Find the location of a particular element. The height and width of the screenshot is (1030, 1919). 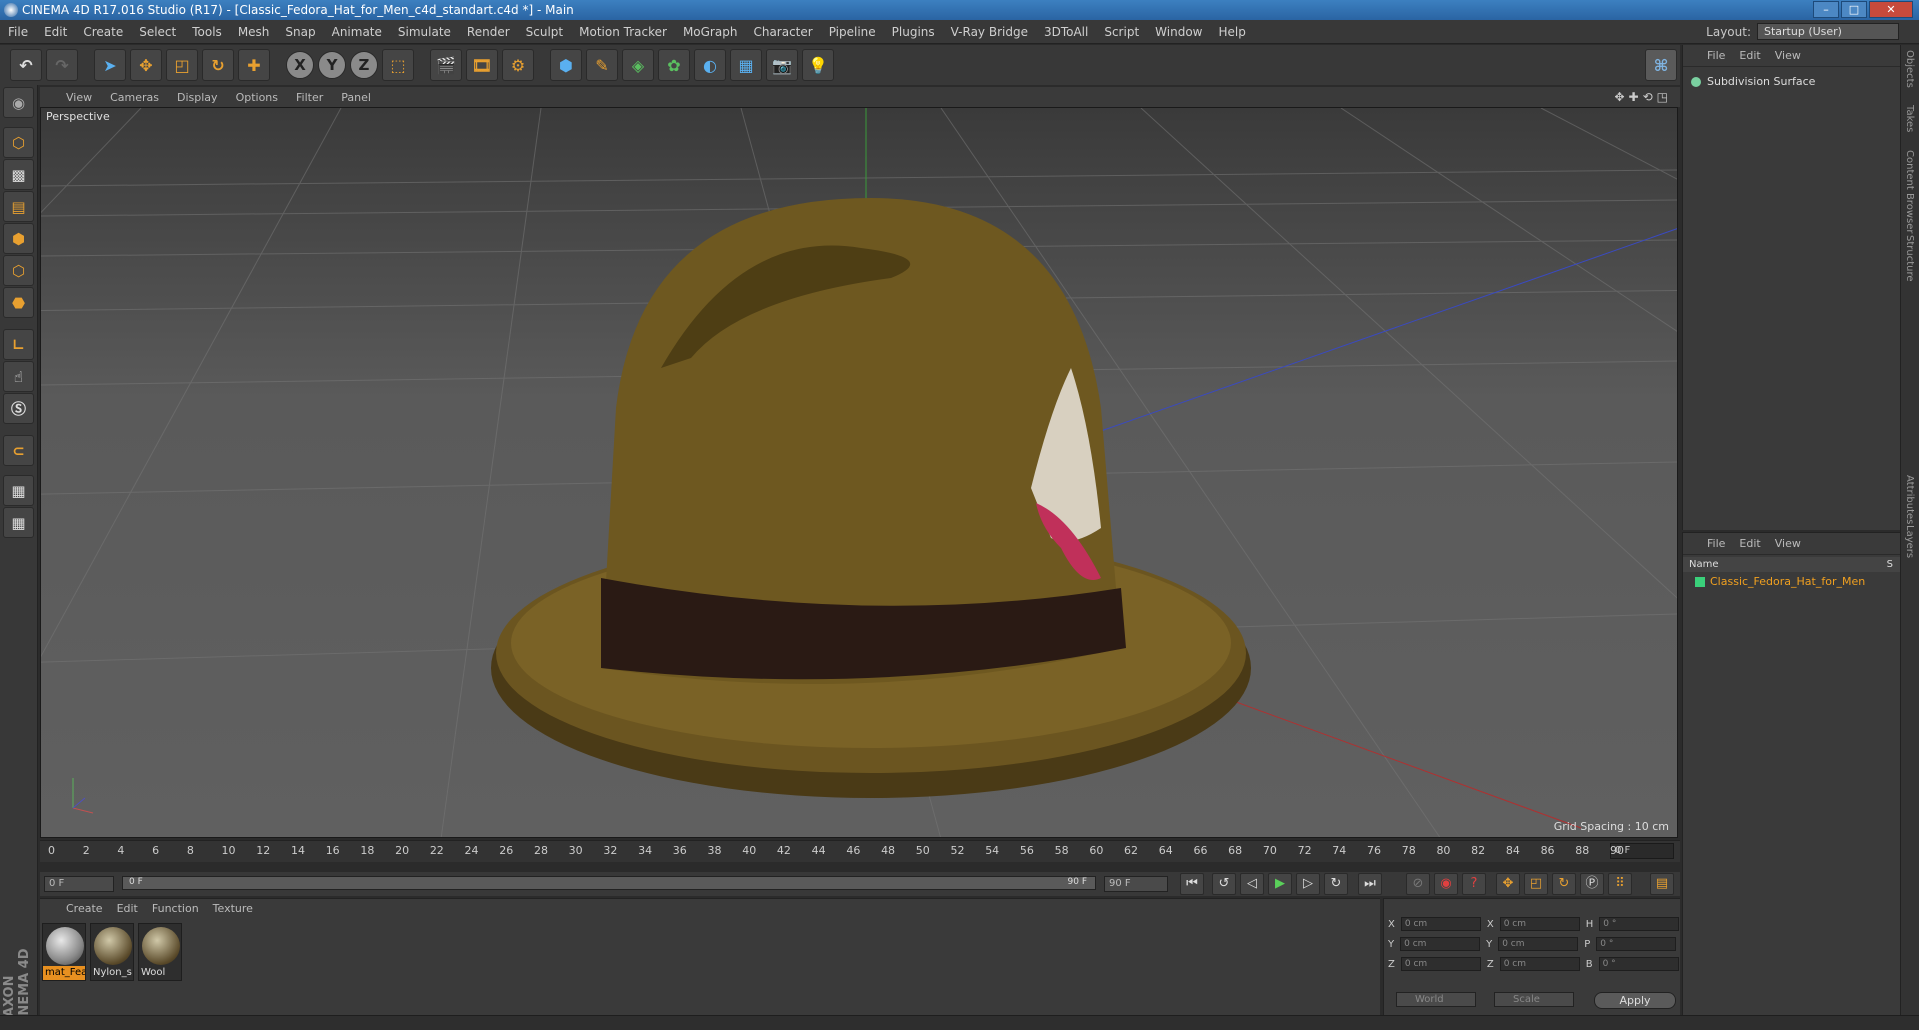

polygons-mode-icon: ⬣ is located at coordinates (18, 302).